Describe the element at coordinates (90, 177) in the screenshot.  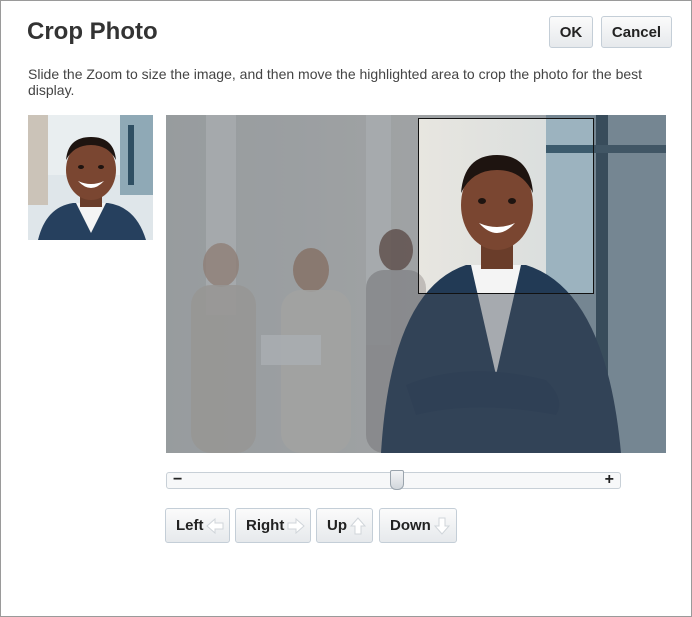
I see `cropped-preview-image` at that location.